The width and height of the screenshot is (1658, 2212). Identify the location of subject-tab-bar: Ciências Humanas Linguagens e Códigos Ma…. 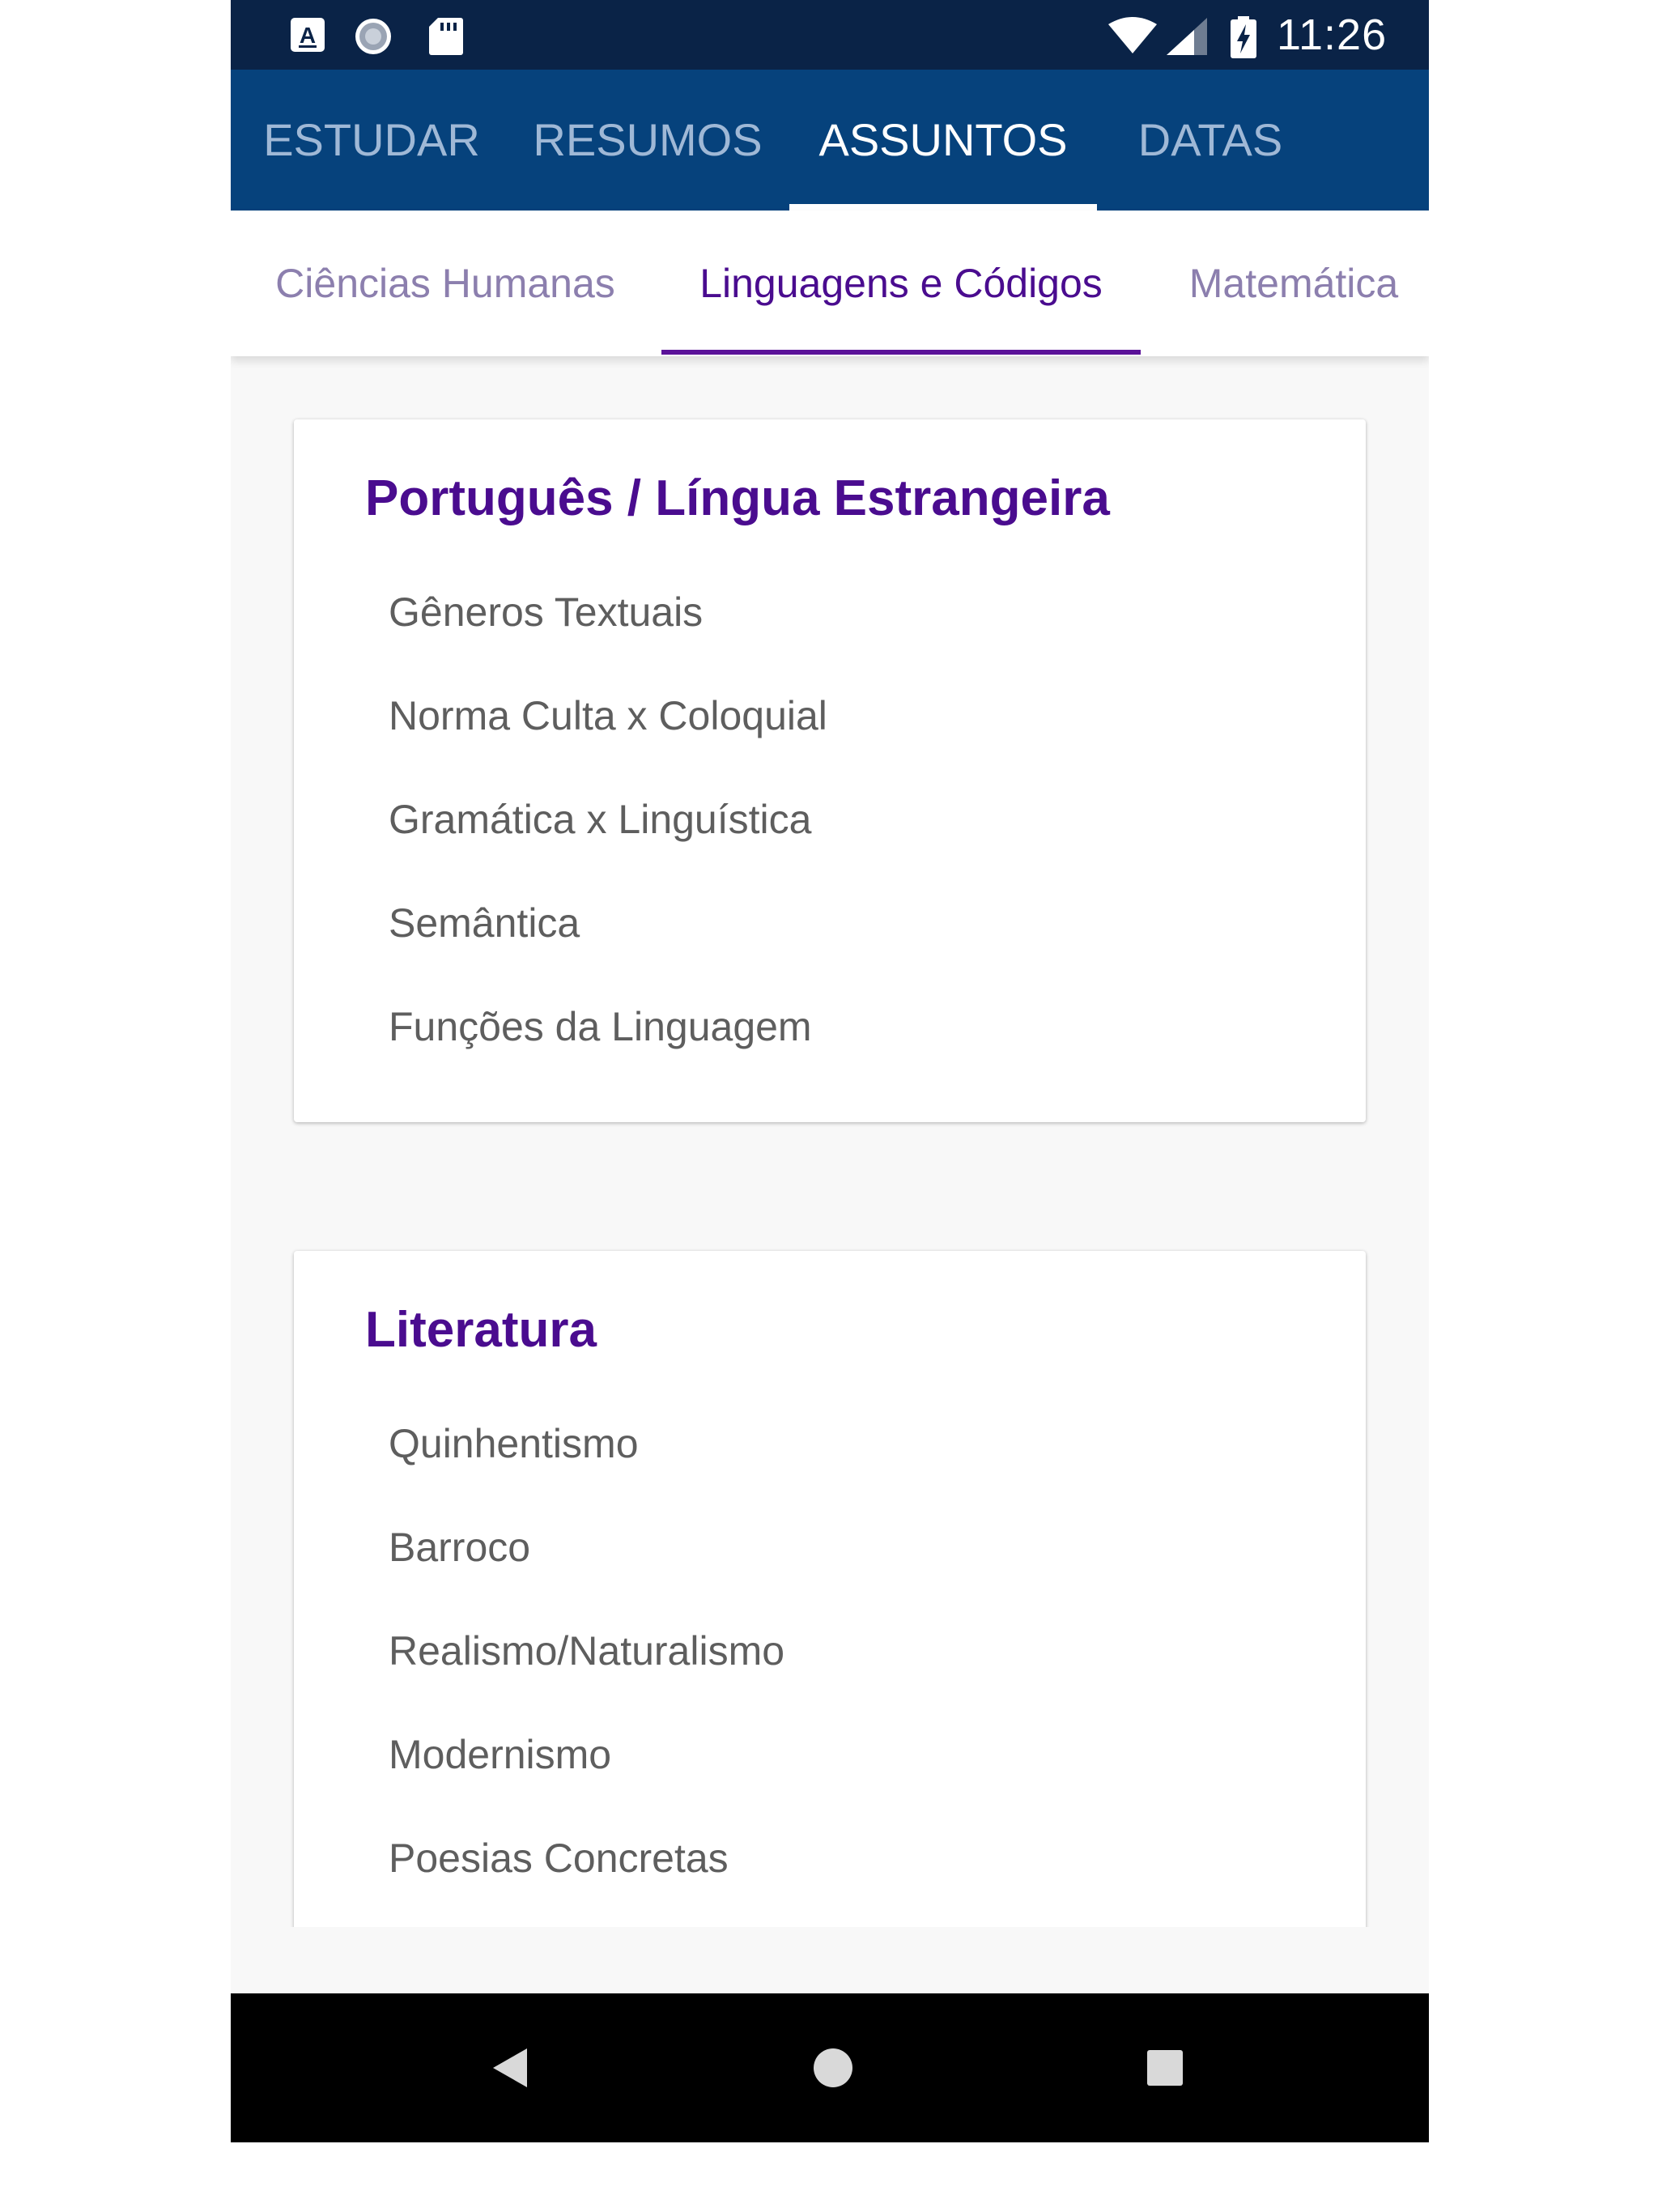
(830, 284).